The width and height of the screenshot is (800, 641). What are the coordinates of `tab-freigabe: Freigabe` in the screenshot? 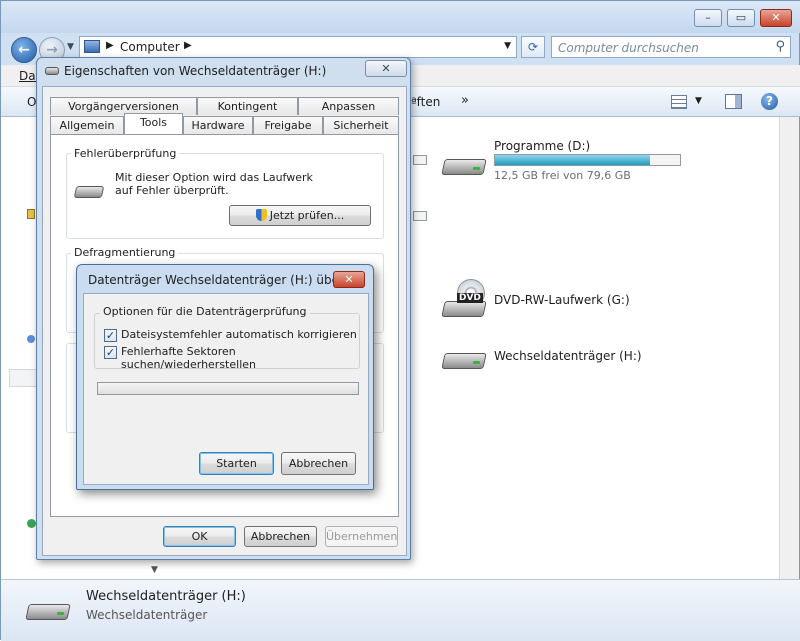 It's located at (288, 125).